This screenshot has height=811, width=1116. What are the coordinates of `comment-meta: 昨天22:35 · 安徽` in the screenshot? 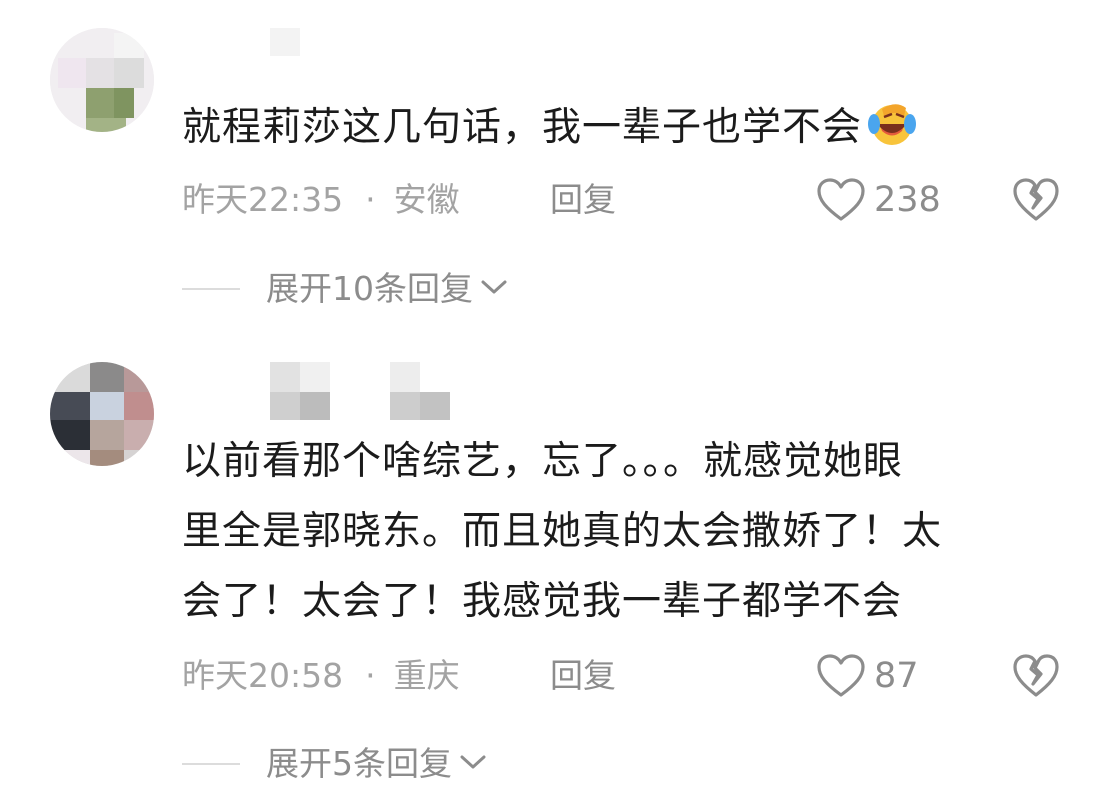 It's located at (321, 200).